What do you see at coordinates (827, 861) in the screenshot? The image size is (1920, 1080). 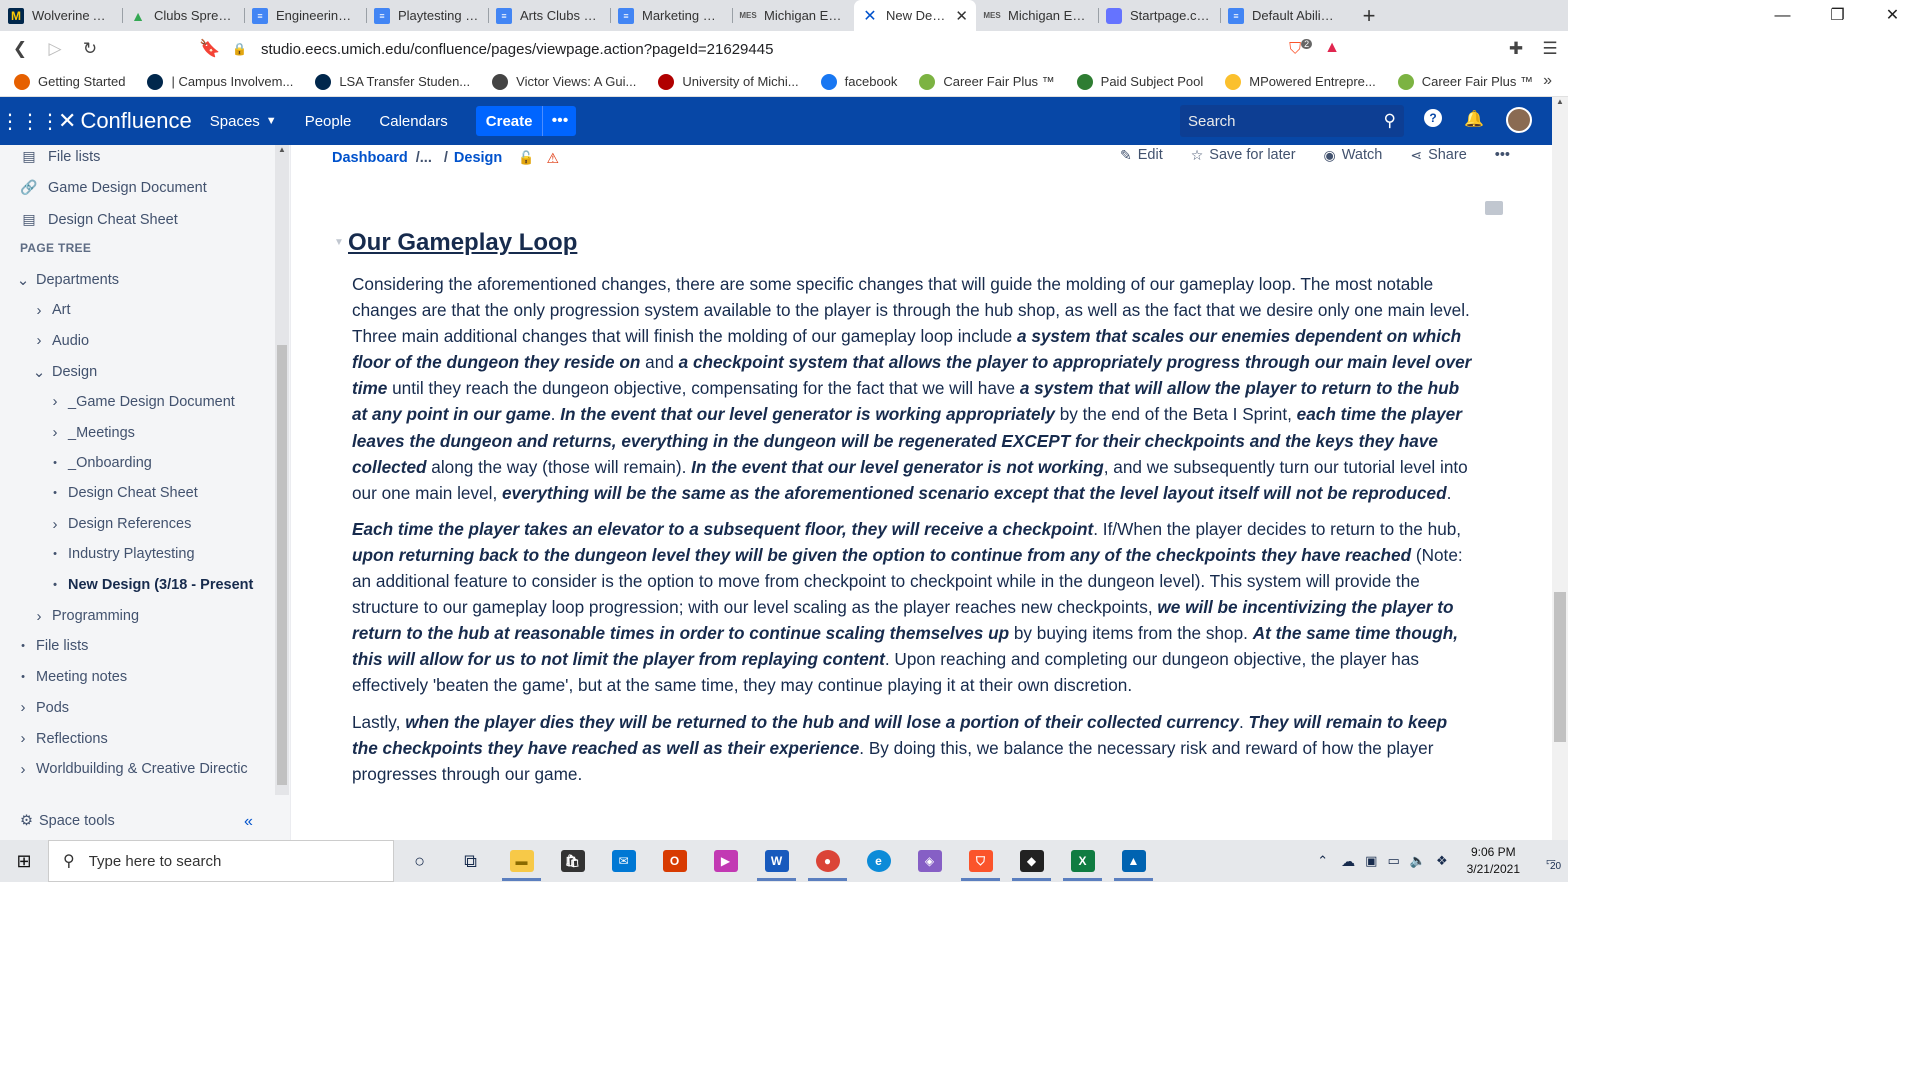 I see `chrome-icon: ●` at bounding box center [827, 861].